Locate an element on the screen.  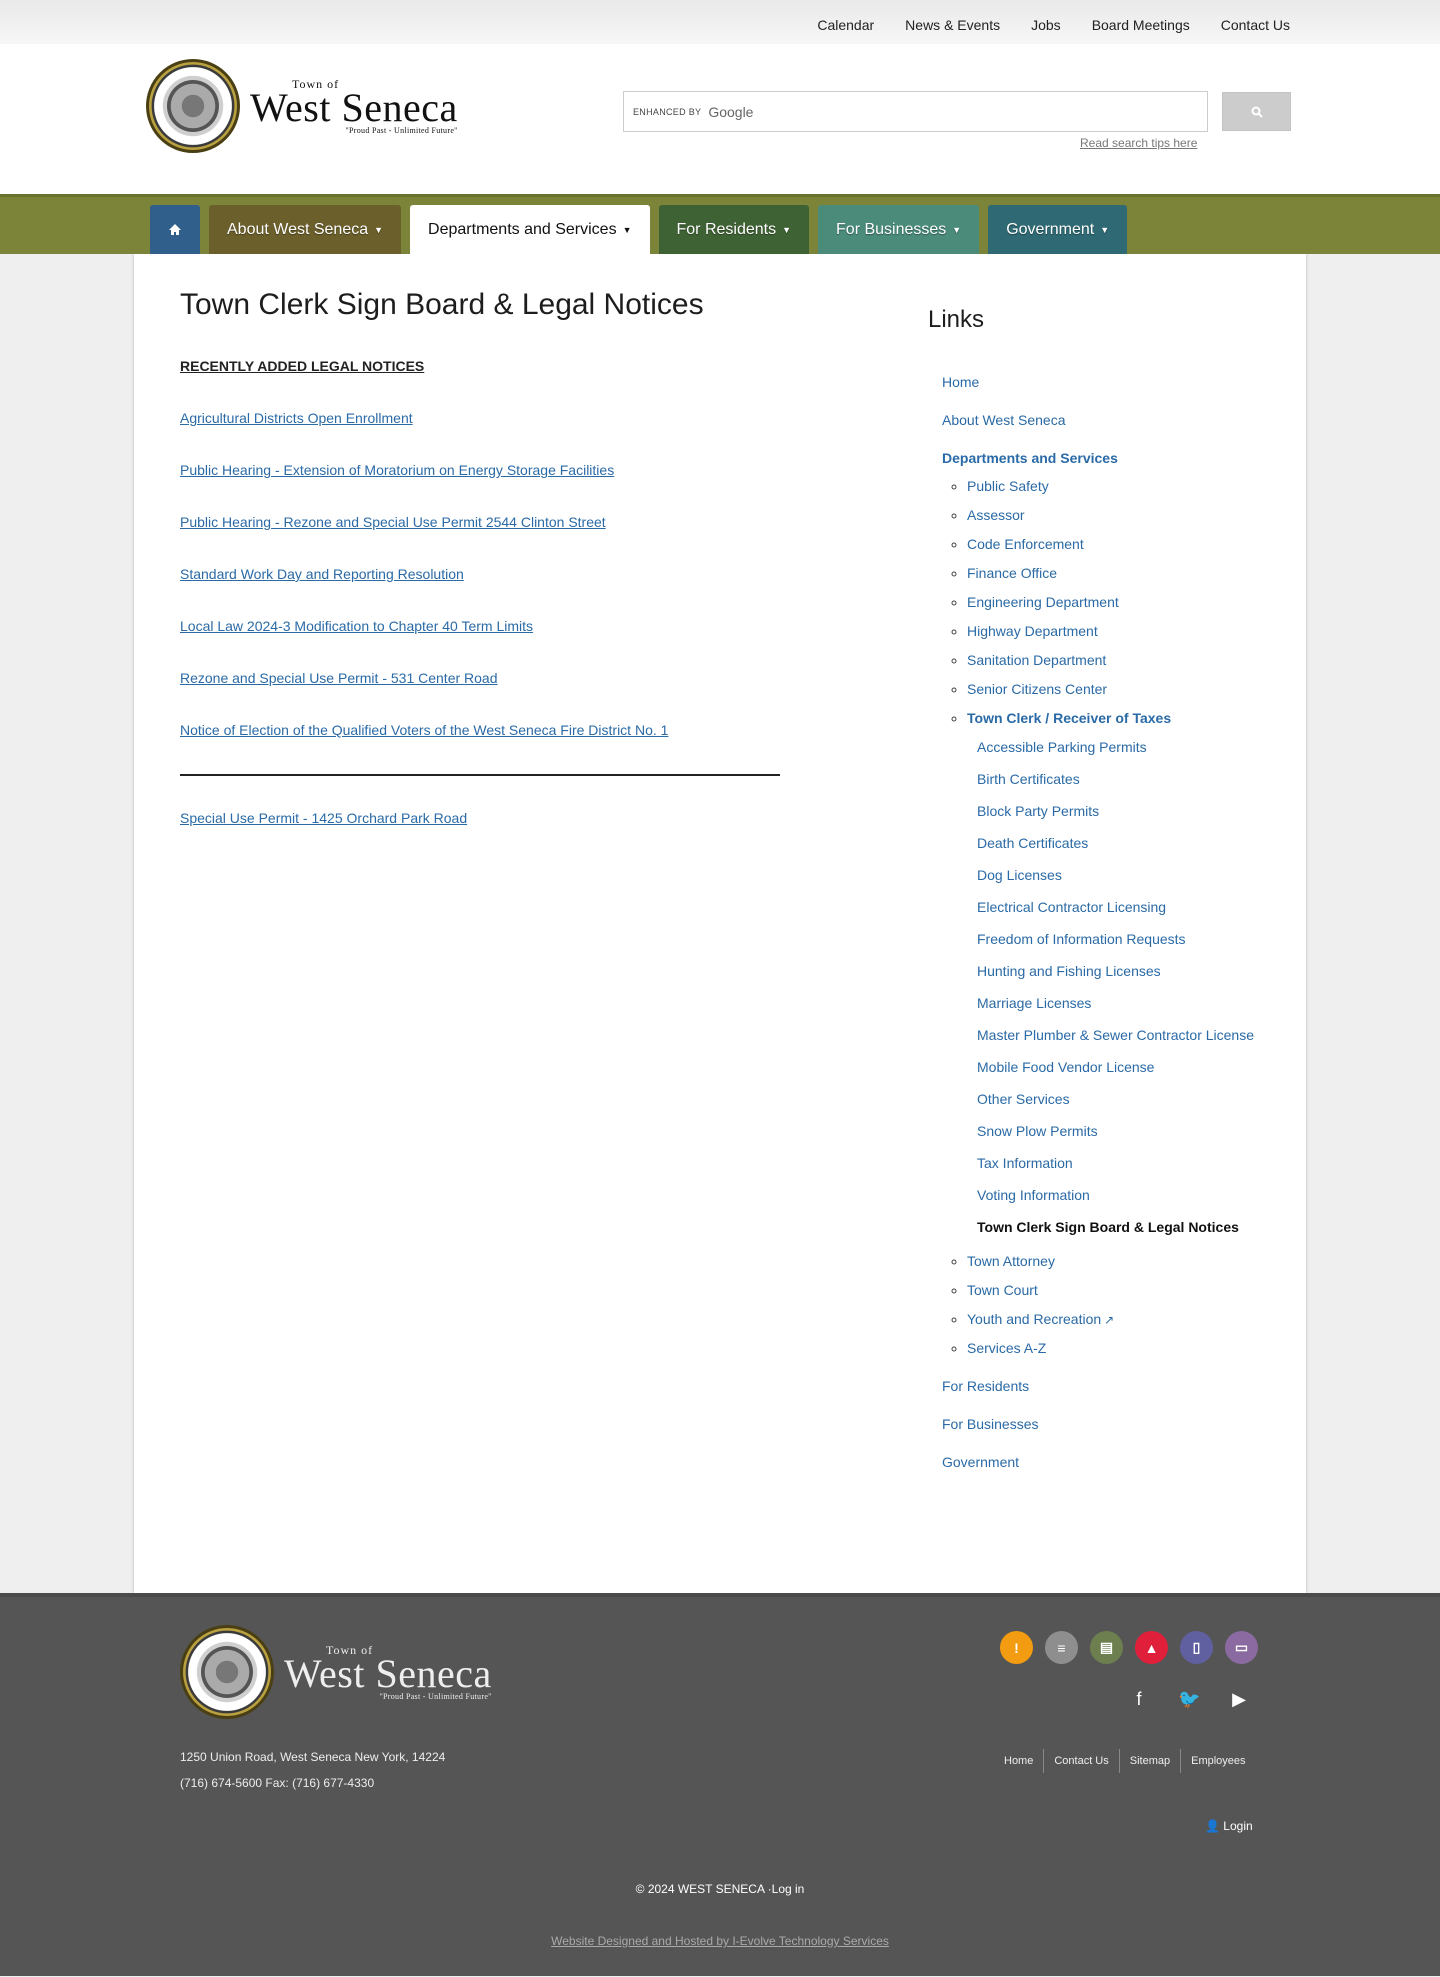
department-item: Finance Office is located at coordinates (1136, 573).